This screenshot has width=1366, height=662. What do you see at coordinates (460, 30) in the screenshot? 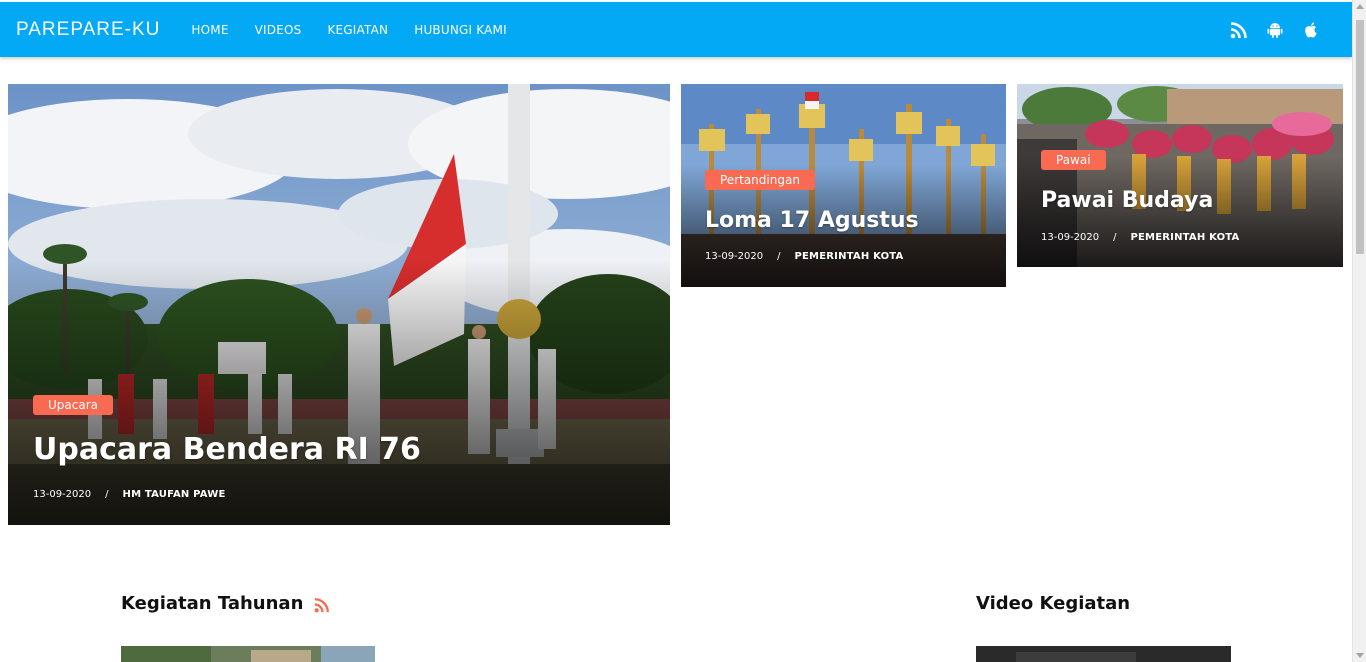
I see `nav-hubungi-kami: HUBUNGI KAMI` at bounding box center [460, 30].